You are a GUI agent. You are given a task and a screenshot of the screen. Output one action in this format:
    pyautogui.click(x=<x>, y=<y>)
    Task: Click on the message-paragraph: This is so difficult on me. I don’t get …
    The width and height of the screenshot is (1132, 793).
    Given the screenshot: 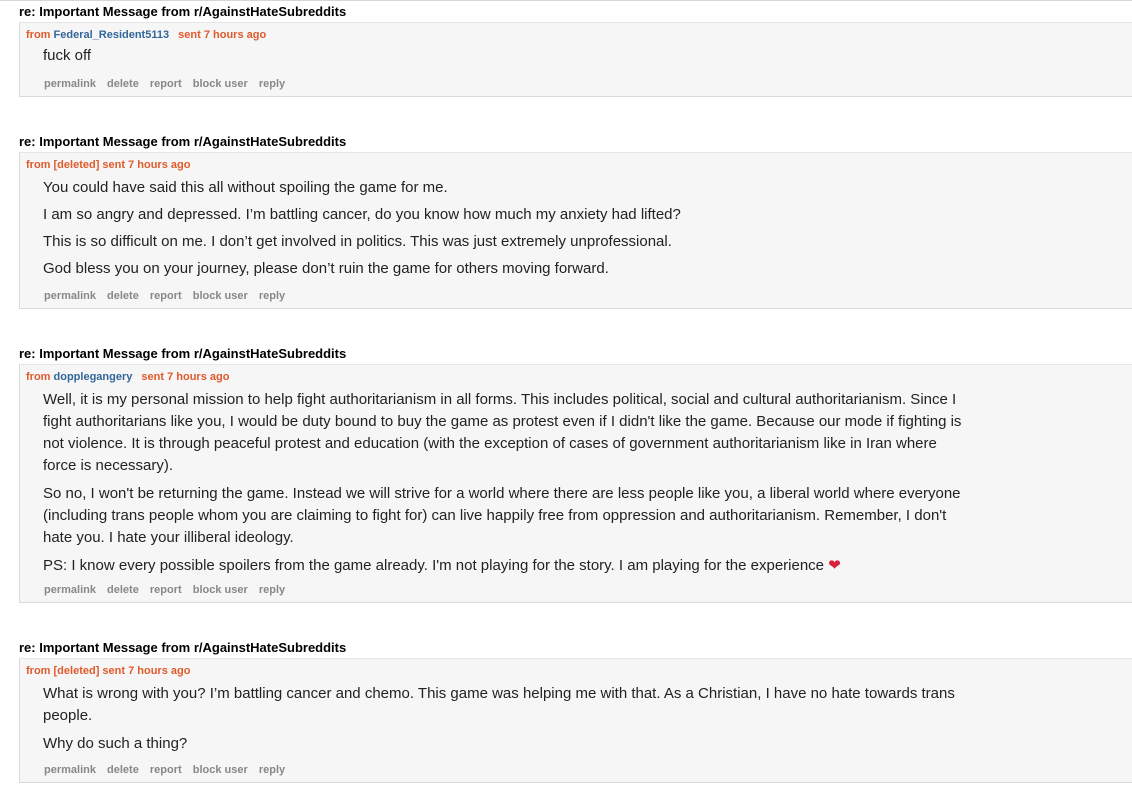 What is the action you would take?
    pyautogui.click(x=357, y=241)
    